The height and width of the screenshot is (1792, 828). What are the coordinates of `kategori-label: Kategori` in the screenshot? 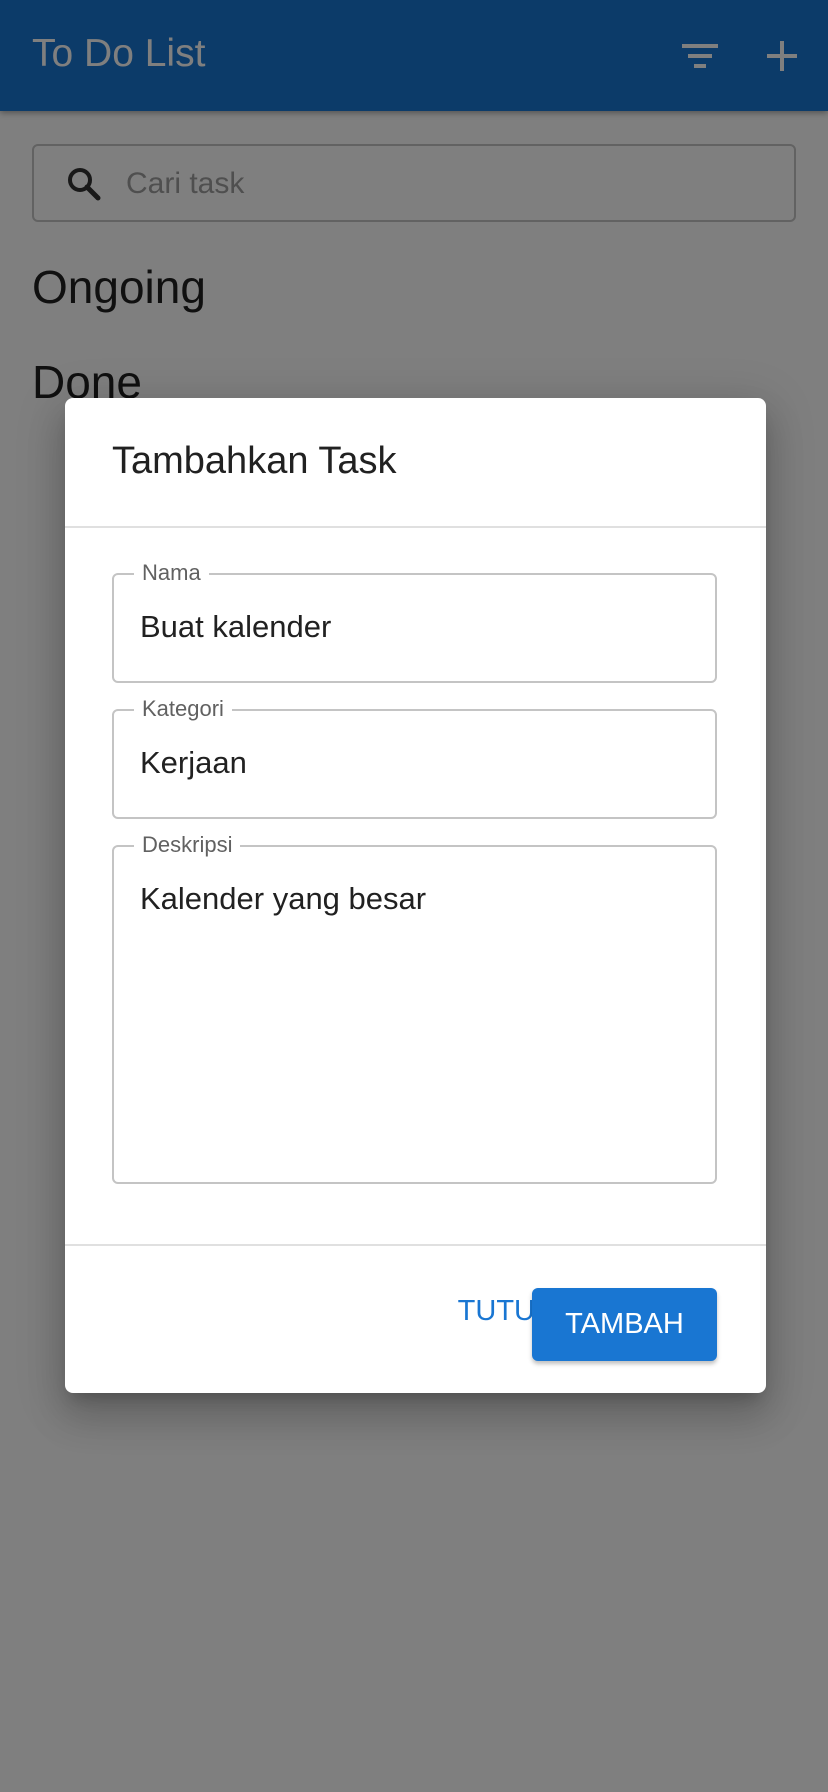 It's located at (183, 709).